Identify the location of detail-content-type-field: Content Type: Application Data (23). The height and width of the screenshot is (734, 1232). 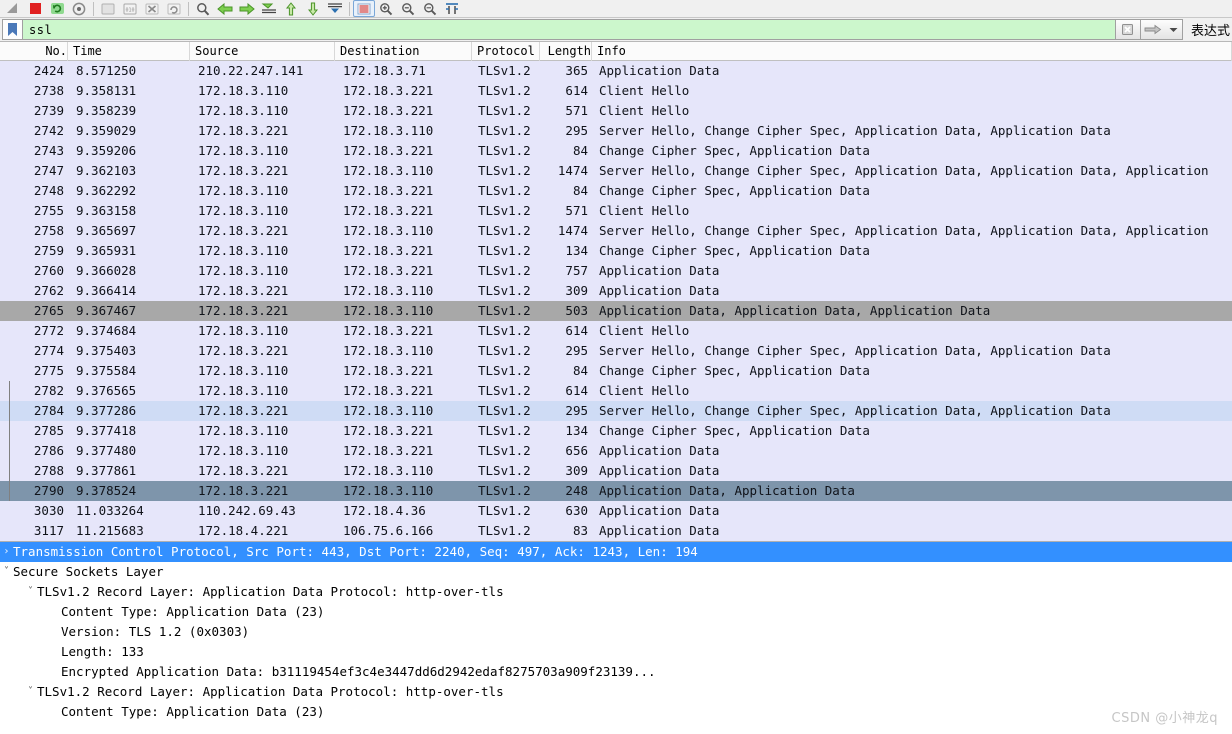
(616, 612).